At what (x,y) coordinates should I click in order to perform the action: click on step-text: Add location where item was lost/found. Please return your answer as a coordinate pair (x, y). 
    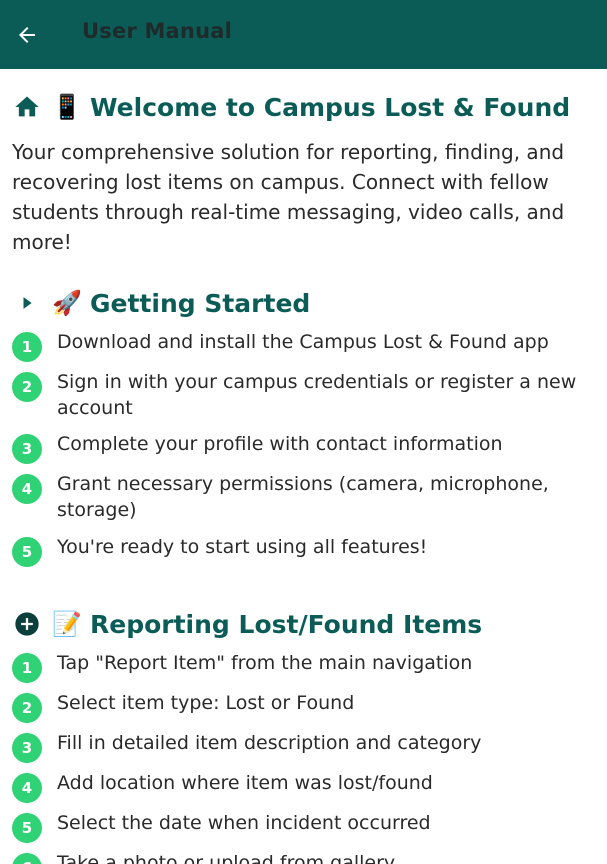
    Looking at the image, I should click on (245, 783).